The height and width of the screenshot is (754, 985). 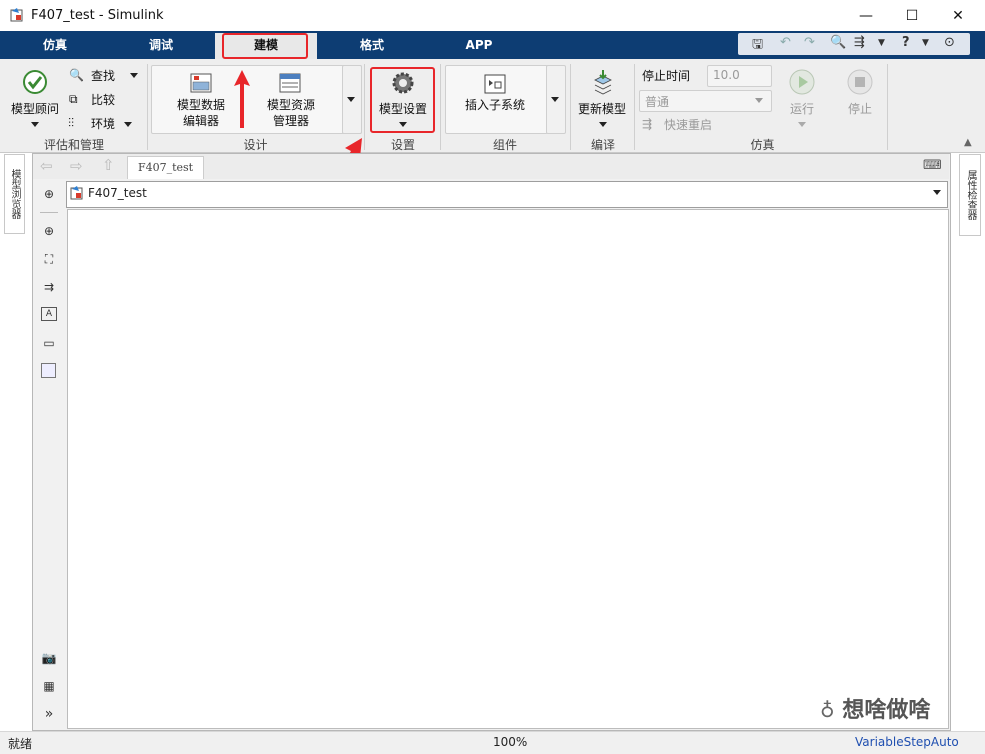 What do you see at coordinates (949, 42) in the screenshot?
I see `collapse-ribbon-icon: ⊙` at bounding box center [949, 42].